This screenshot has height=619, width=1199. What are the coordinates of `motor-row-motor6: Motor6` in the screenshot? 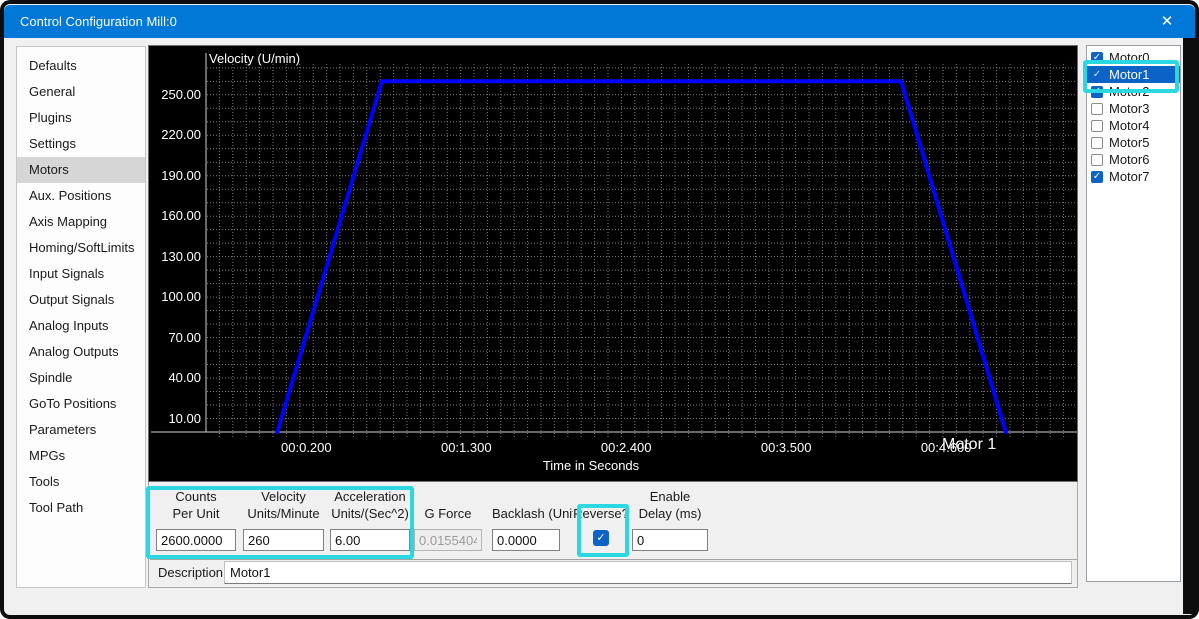 It's located at (1133, 159).